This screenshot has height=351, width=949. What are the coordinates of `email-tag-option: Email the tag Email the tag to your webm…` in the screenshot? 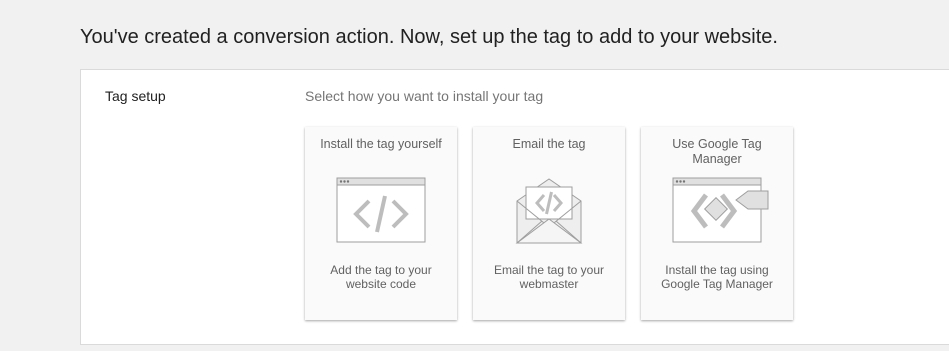 It's located at (549, 223).